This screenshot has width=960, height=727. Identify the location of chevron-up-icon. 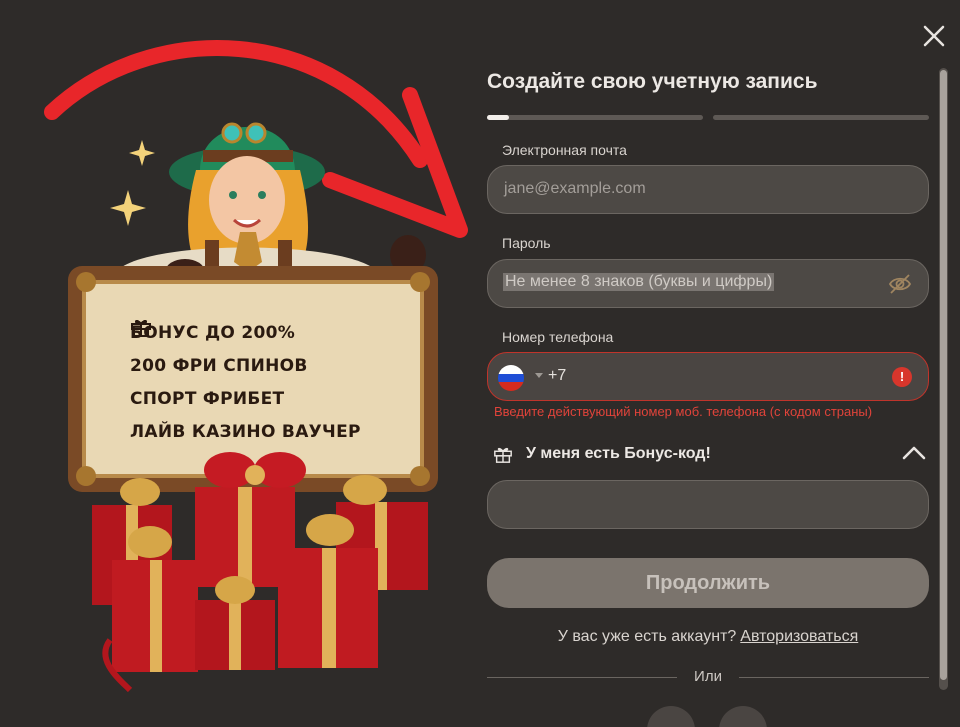
(914, 453).